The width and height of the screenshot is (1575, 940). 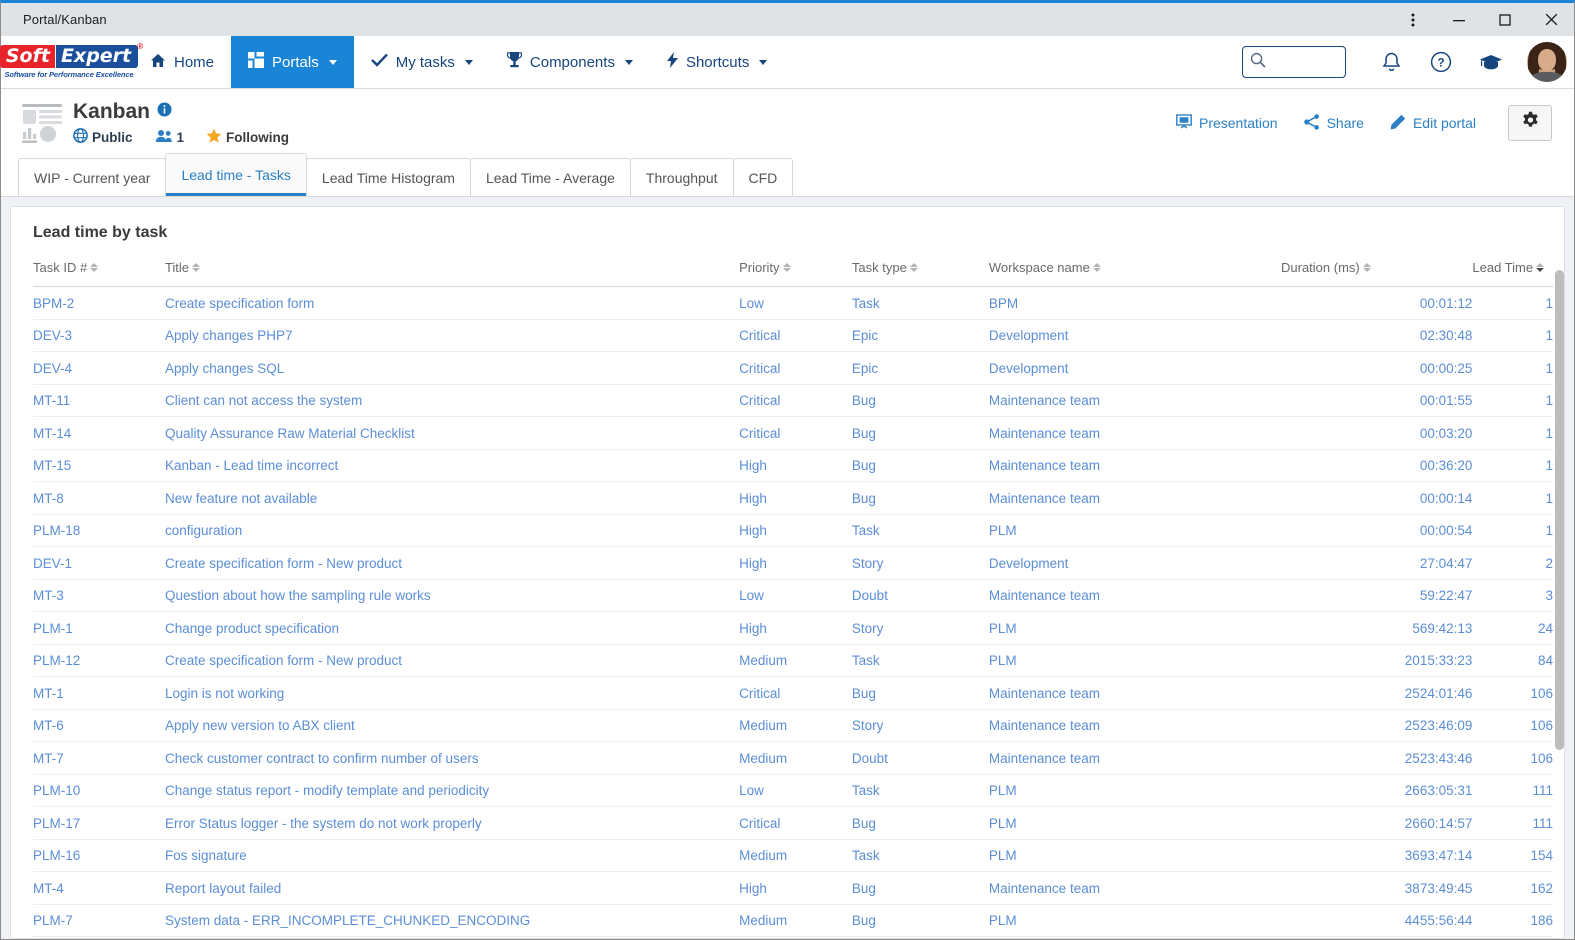 I want to click on cell-task-id: PLM-10, so click(x=99, y=790).